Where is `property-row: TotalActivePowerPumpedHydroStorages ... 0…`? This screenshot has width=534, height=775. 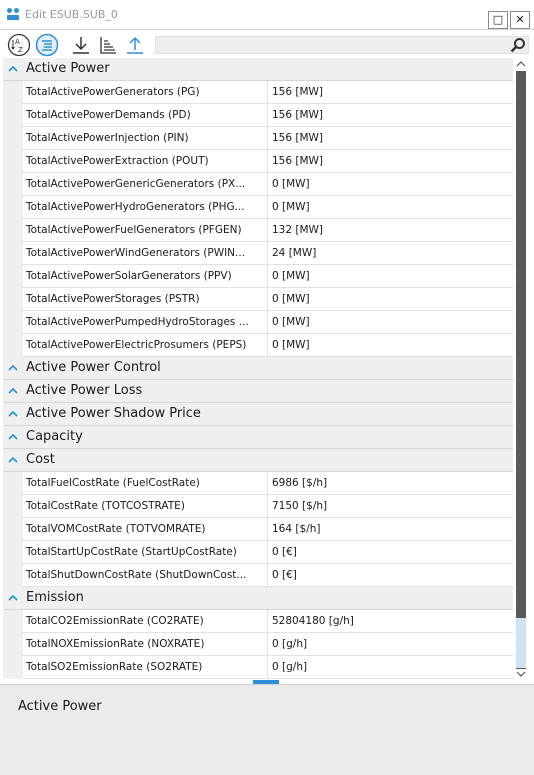 property-row: TotalActivePowerPumpedHydroStorages ... 0… is located at coordinates (258, 322).